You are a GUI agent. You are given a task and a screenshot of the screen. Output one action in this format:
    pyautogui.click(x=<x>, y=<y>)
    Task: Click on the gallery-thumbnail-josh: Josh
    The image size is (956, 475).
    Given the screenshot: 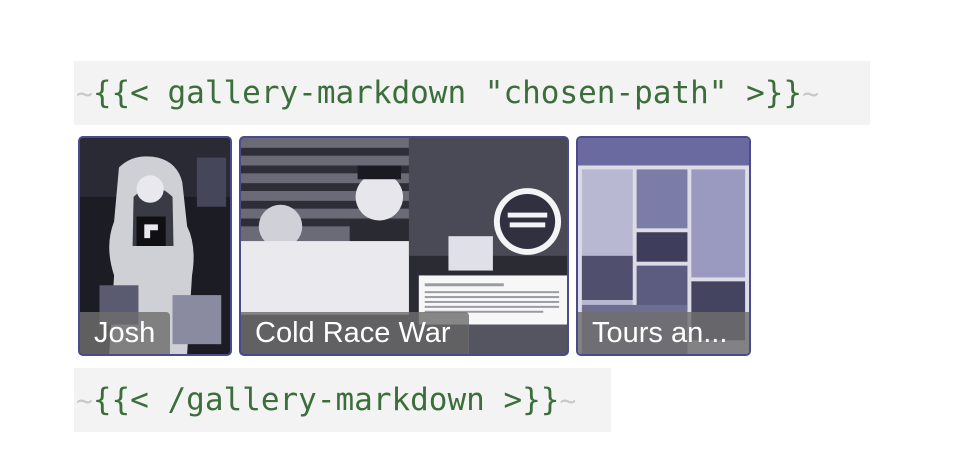 What is the action you would take?
    pyautogui.click(x=155, y=246)
    